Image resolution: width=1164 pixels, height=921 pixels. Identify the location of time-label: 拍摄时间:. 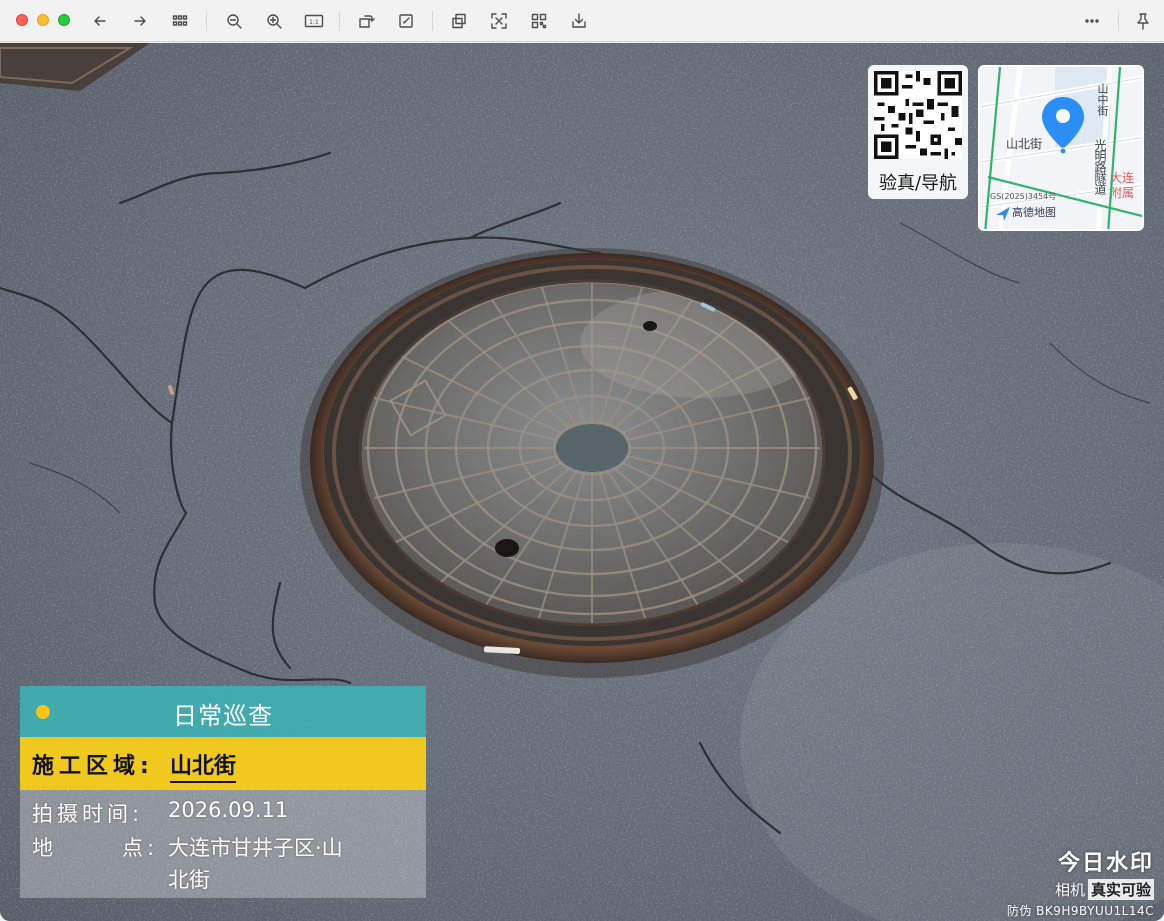
(88, 814).